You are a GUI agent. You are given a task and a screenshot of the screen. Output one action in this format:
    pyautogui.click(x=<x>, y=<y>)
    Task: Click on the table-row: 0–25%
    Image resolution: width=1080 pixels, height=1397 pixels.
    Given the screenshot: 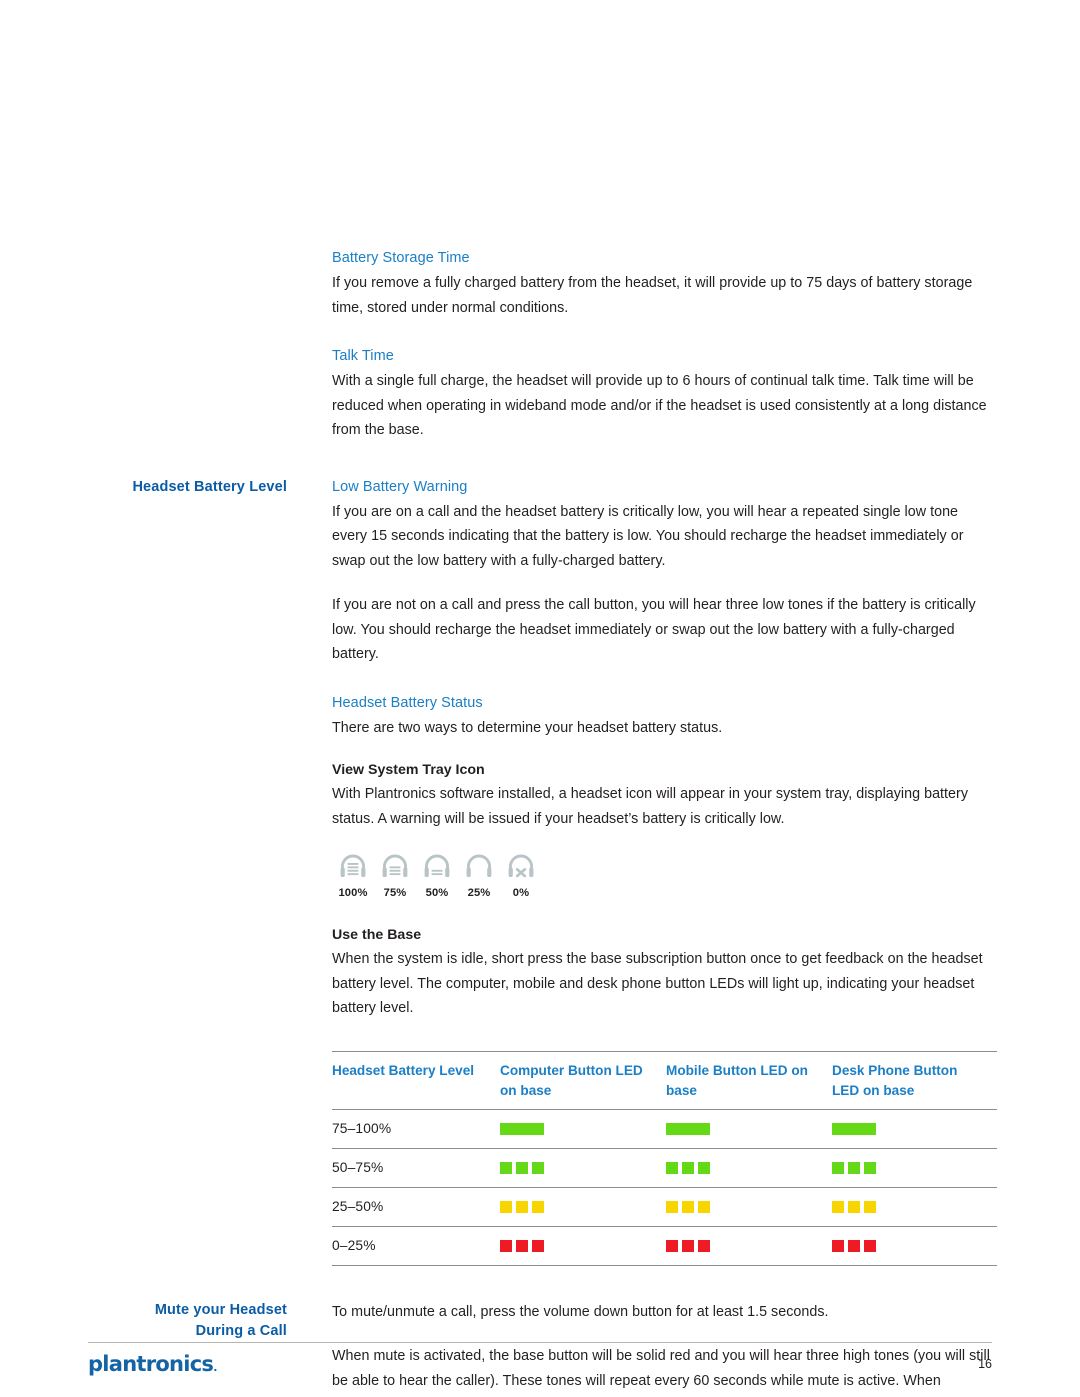 What is the action you would take?
    pyautogui.click(x=664, y=1246)
    